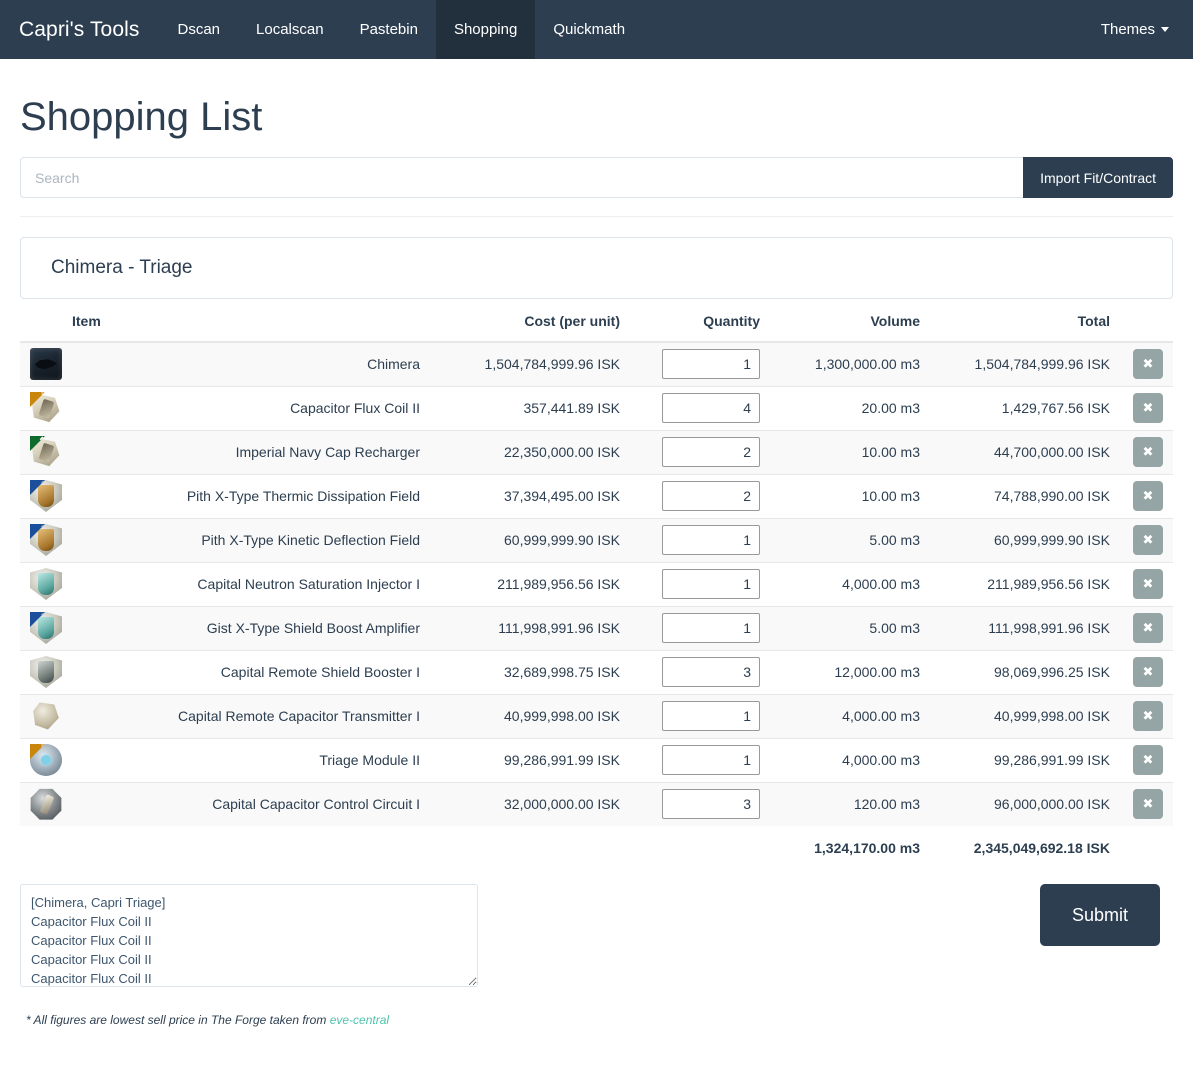 The width and height of the screenshot is (1193, 1074). What do you see at coordinates (313, 628) in the screenshot?
I see `item-name-link: Gist X-Type Shield Boost Amplifier` at bounding box center [313, 628].